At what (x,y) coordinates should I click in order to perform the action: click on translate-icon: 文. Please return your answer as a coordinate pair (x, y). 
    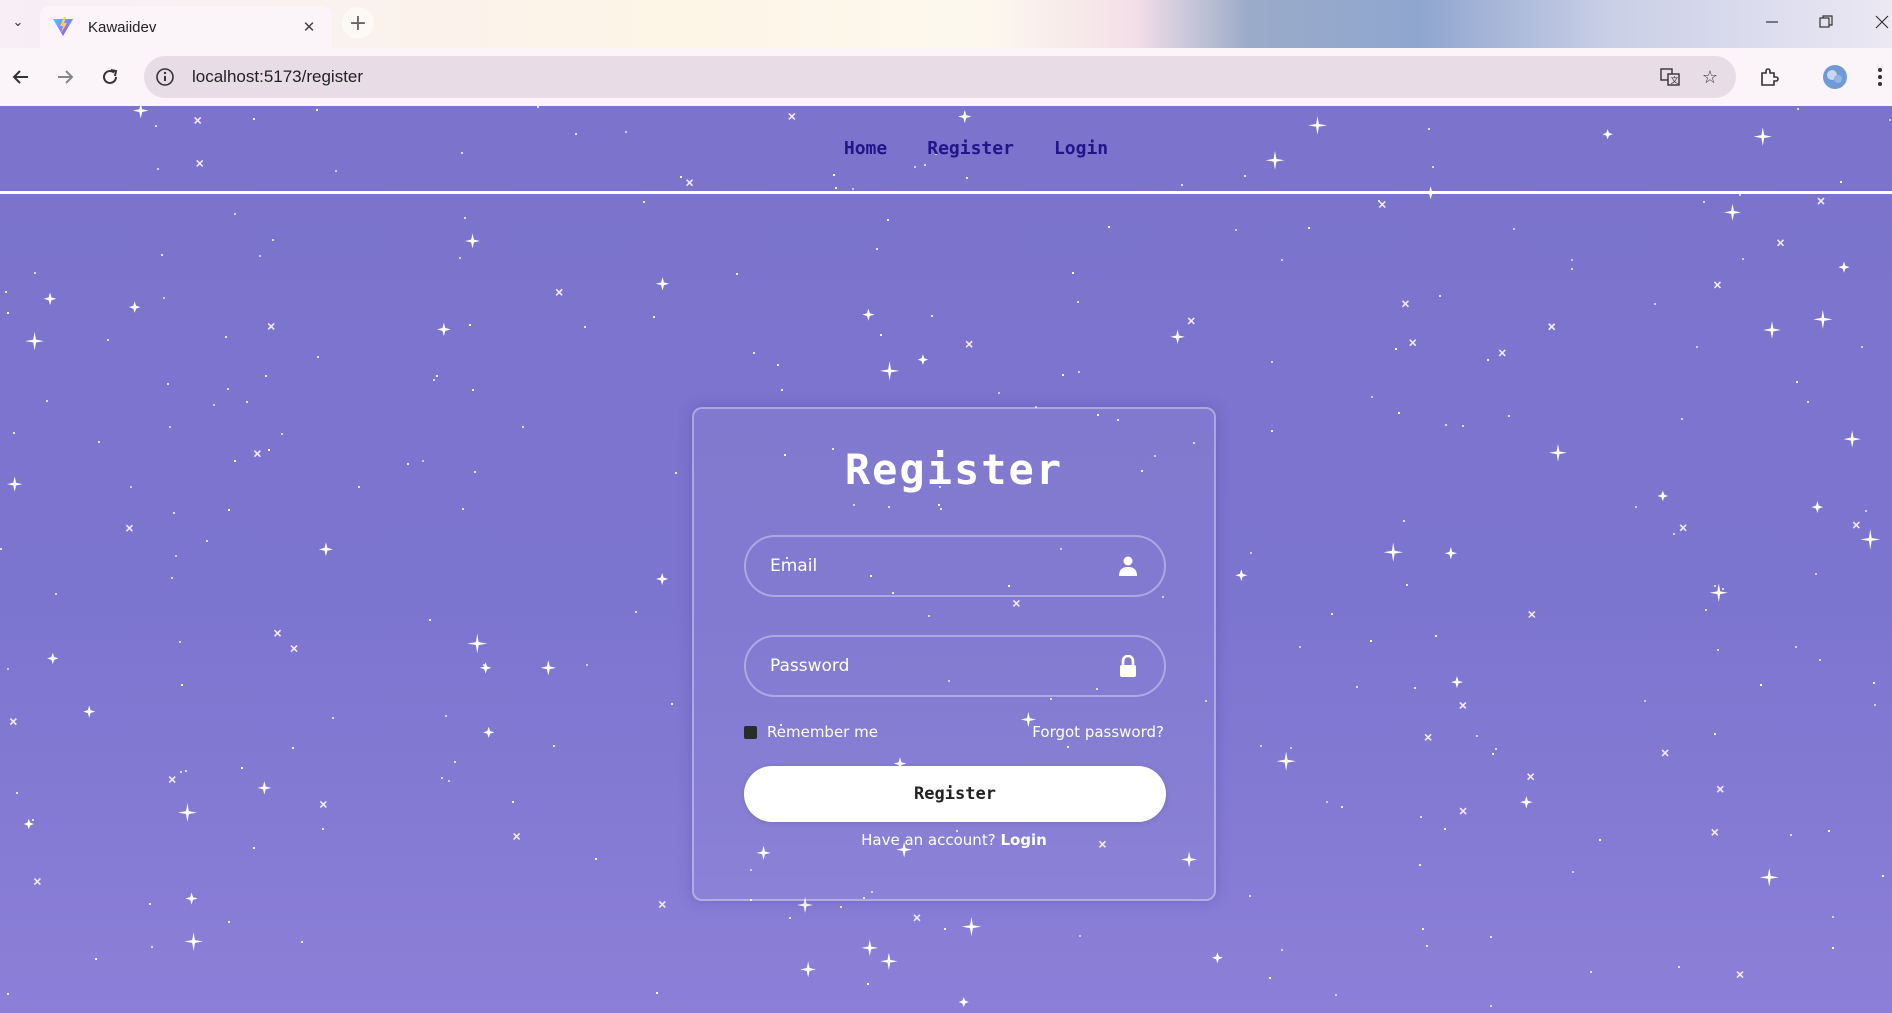
    Looking at the image, I should click on (1670, 77).